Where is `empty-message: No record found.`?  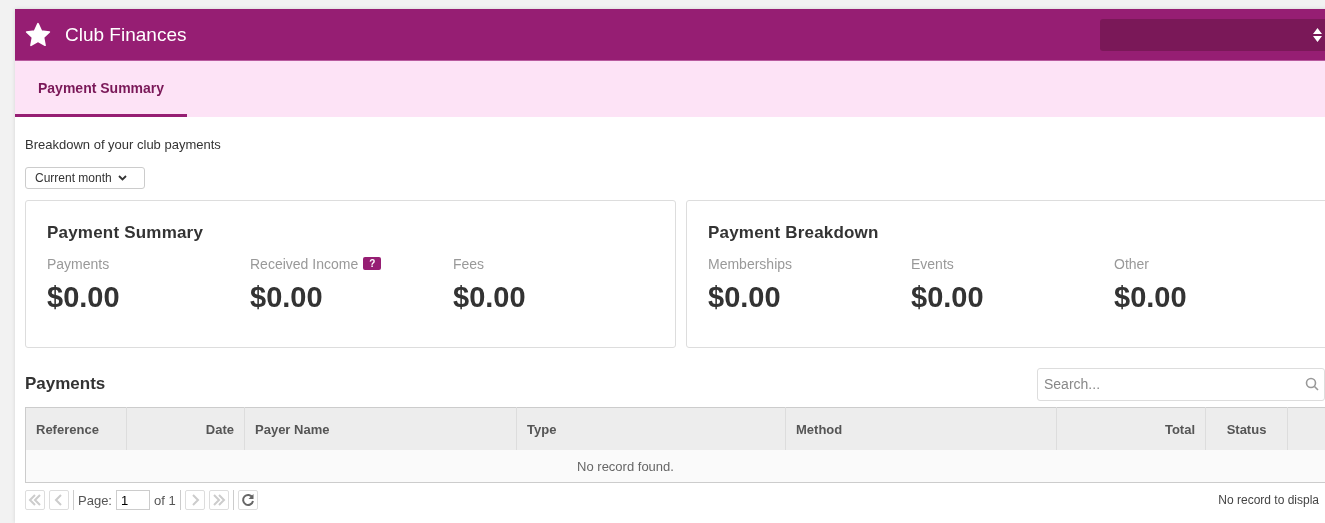
empty-message: No record found. is located at coordinates (675, 466).